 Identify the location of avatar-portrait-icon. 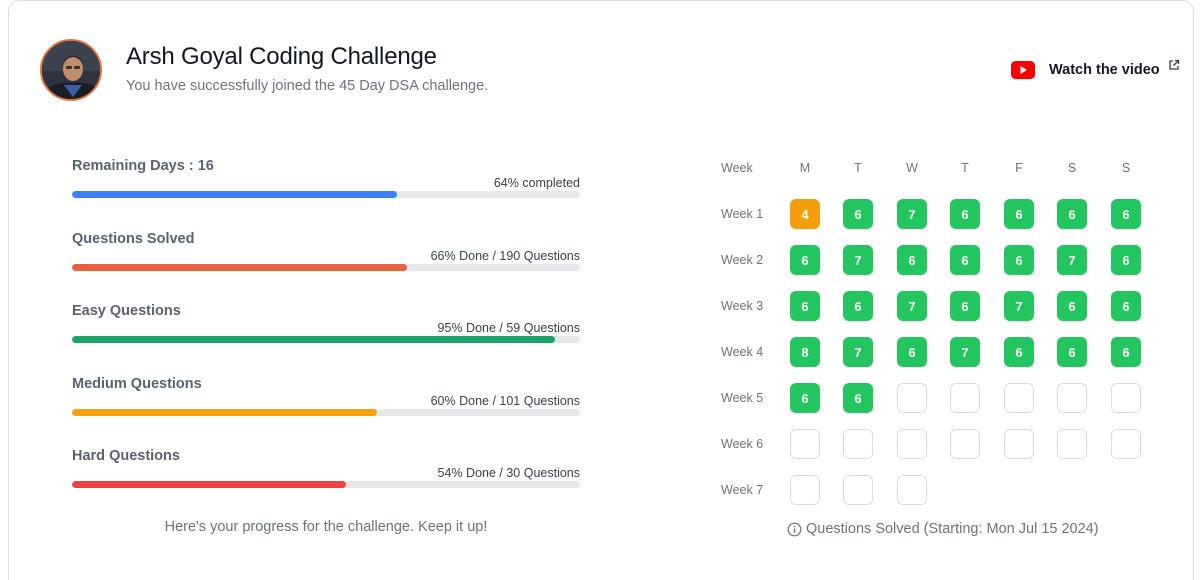
(71, 70).